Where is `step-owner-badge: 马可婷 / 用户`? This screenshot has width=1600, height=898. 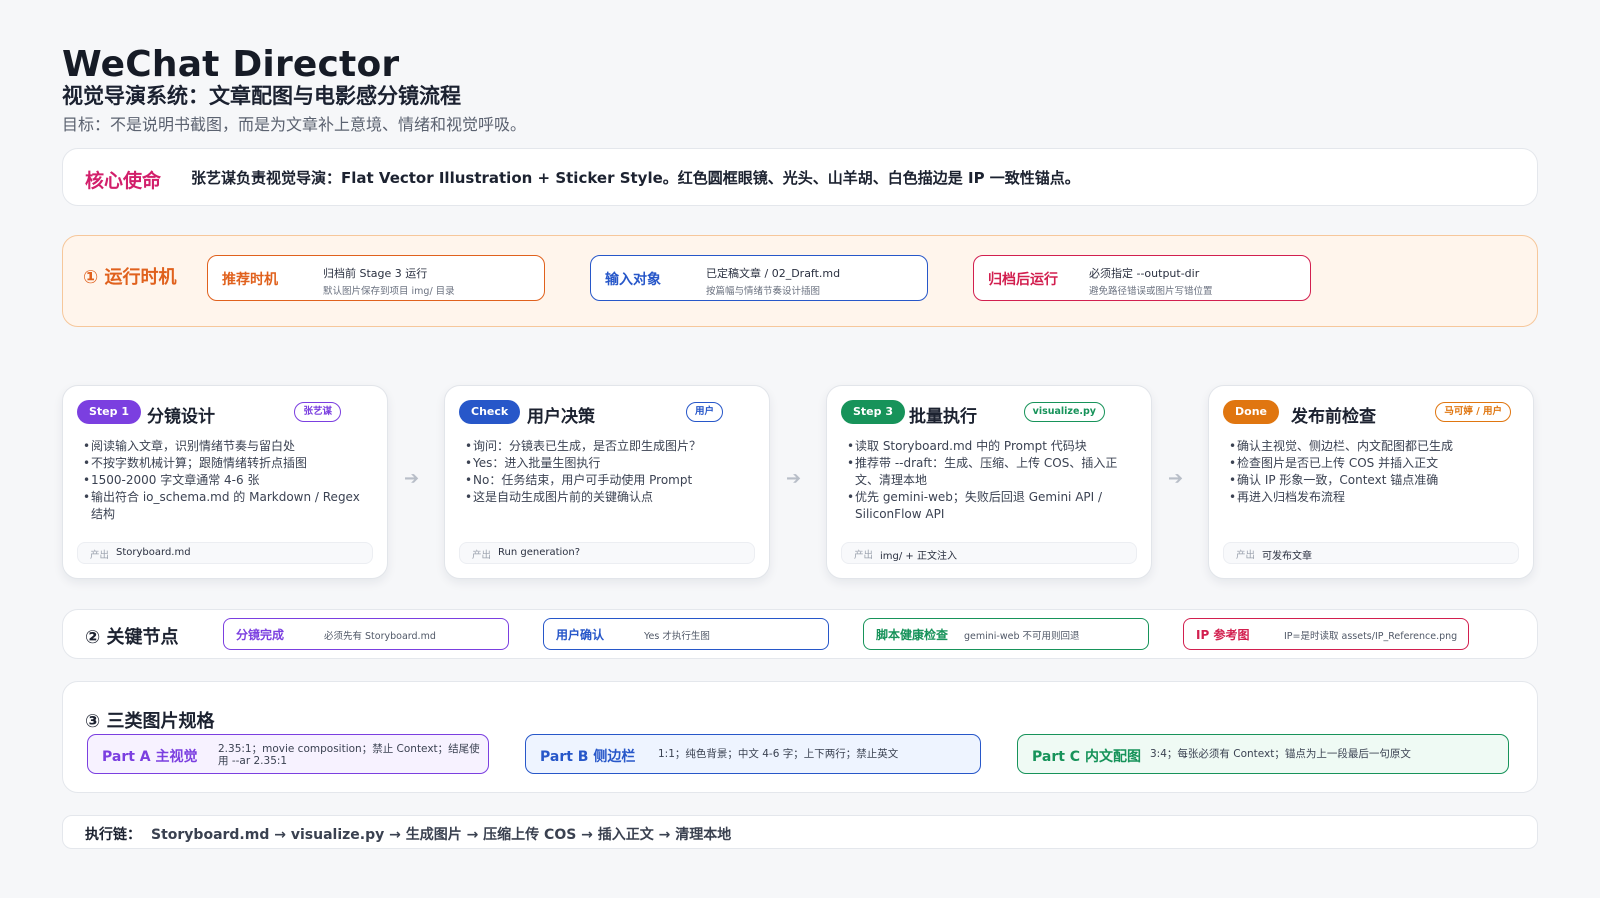
step-owner-badge: 马可婷 / 用户 is located at coordinates (1473, 412).